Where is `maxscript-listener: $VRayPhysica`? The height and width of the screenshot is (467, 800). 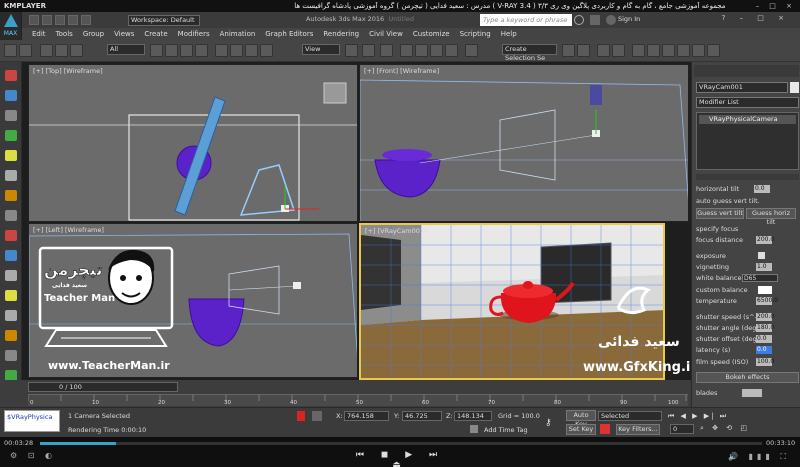 maxscript-listener: $VRayPhysica is located at coordinates (32, 421).